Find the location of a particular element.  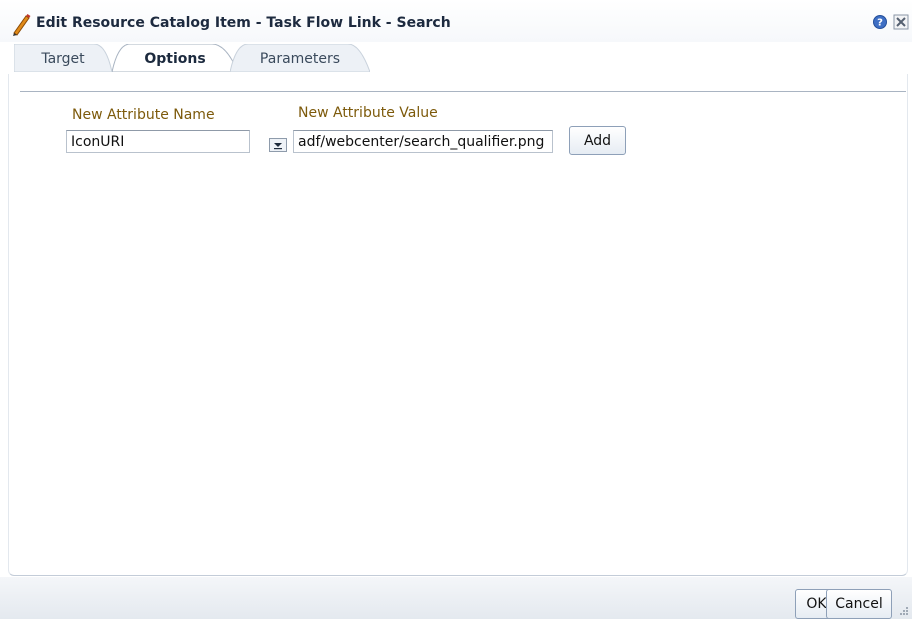

tab-parameters: Parameters is located at coordinates (300, 58).